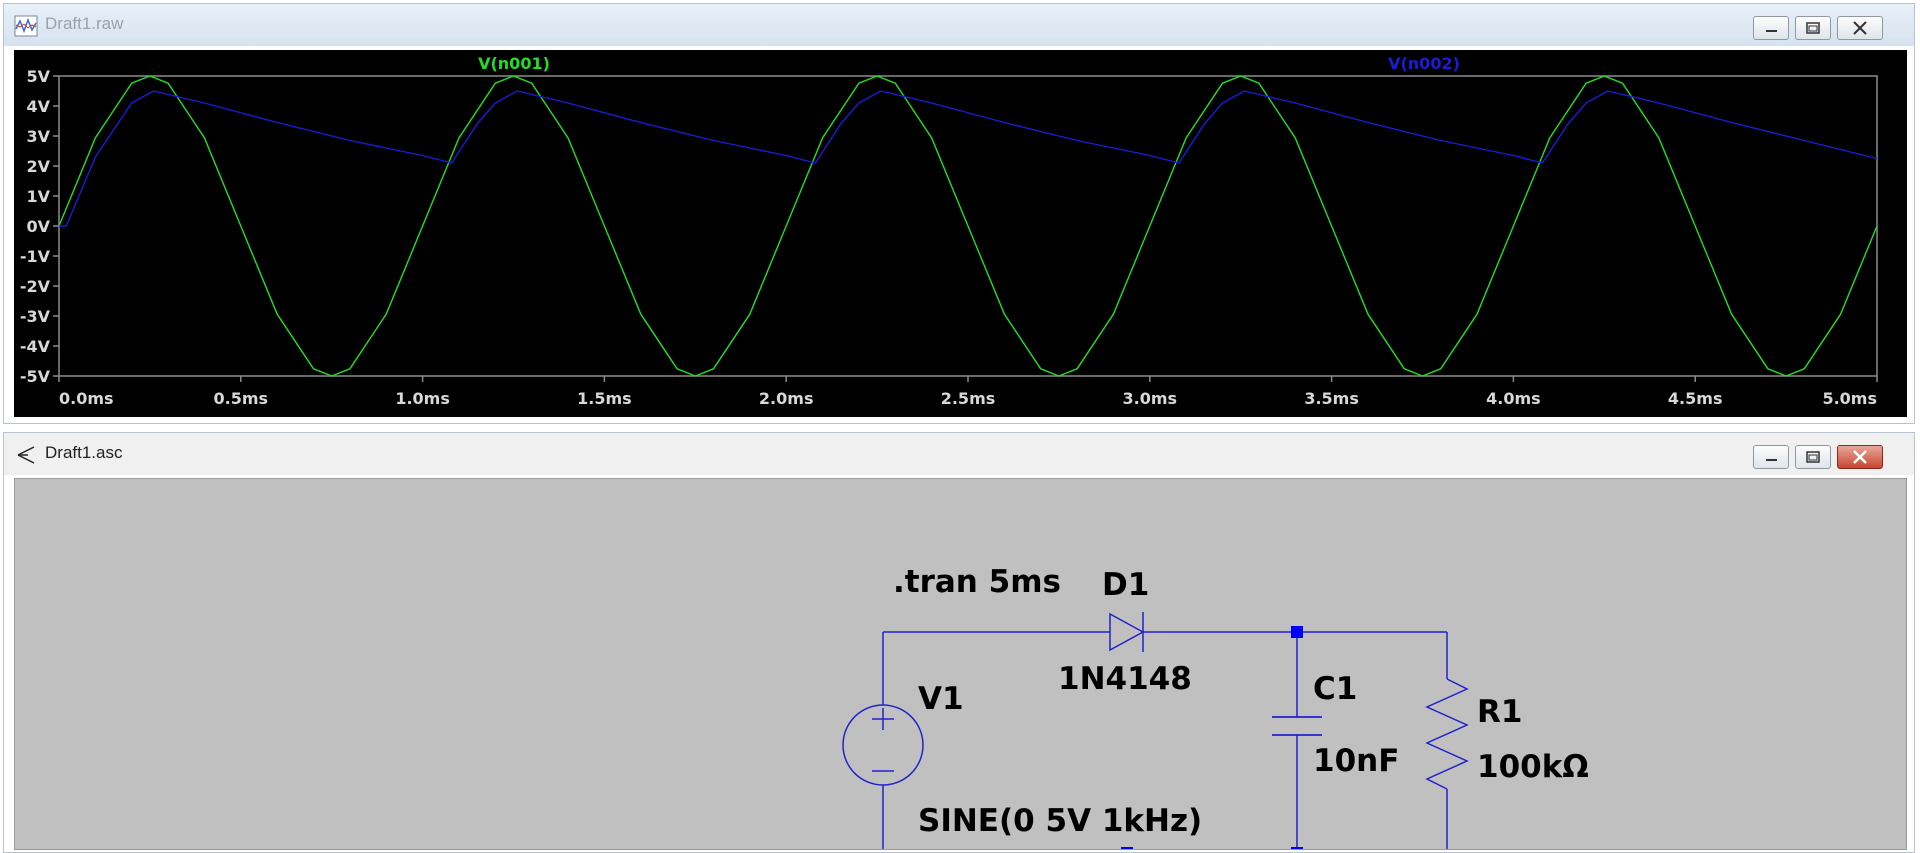  I want to click on x-tick-label: 1.5ms, so click(604, 398).